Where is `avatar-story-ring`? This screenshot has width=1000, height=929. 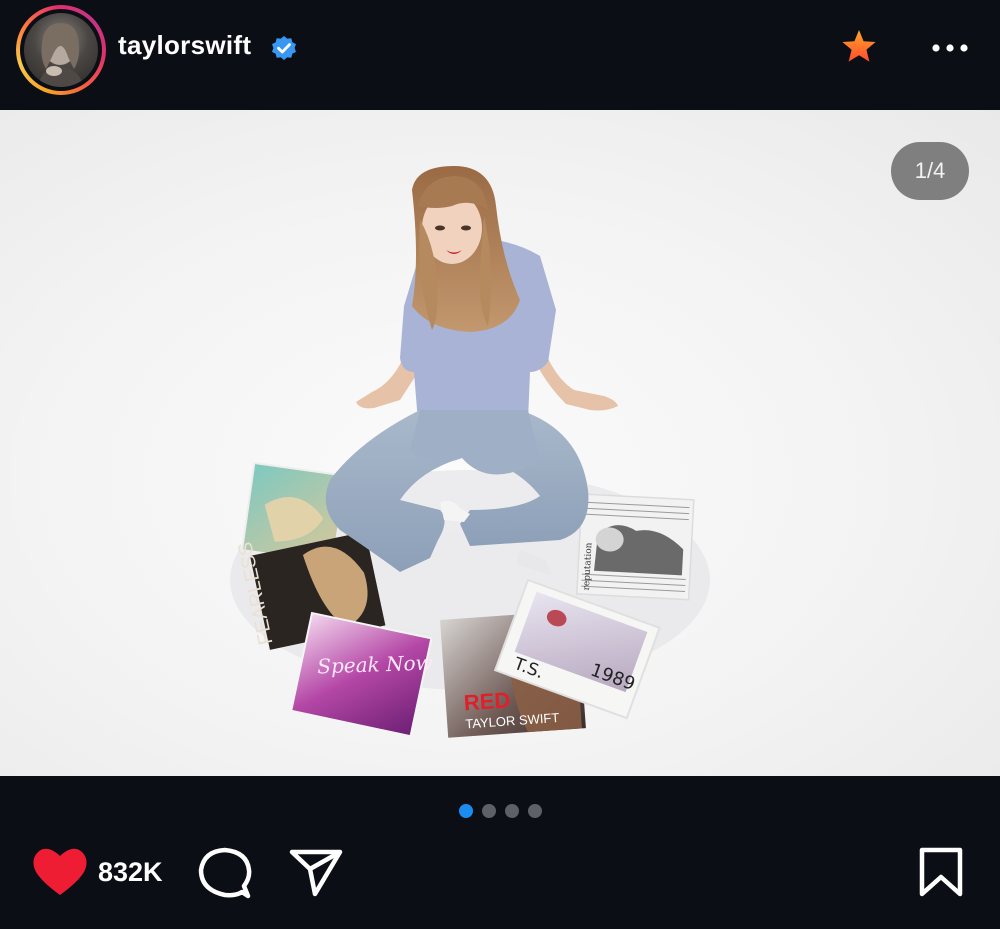
avatar-story-ring is located at coordinates (61, 50).